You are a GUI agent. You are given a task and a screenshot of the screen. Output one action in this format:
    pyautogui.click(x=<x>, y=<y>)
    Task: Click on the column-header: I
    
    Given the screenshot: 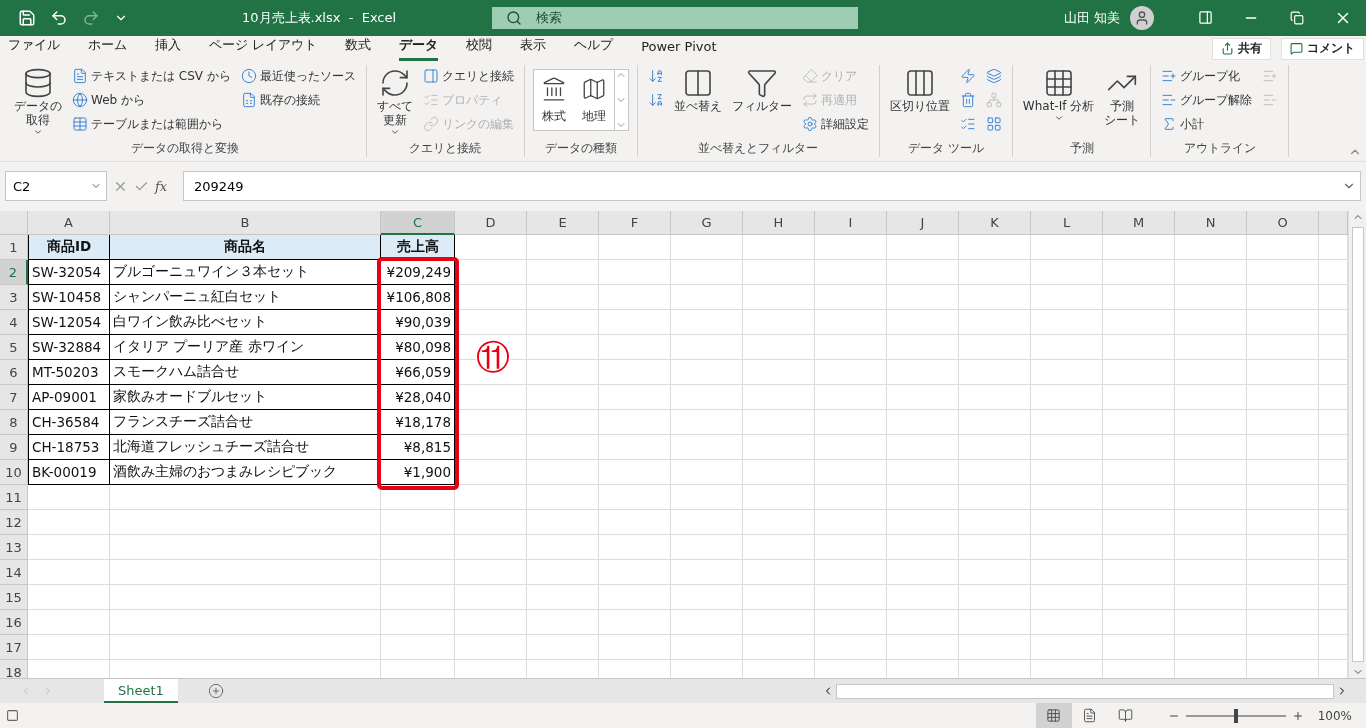 What is the action you would take?
    pyautogui.click(x=851, y=223)
    